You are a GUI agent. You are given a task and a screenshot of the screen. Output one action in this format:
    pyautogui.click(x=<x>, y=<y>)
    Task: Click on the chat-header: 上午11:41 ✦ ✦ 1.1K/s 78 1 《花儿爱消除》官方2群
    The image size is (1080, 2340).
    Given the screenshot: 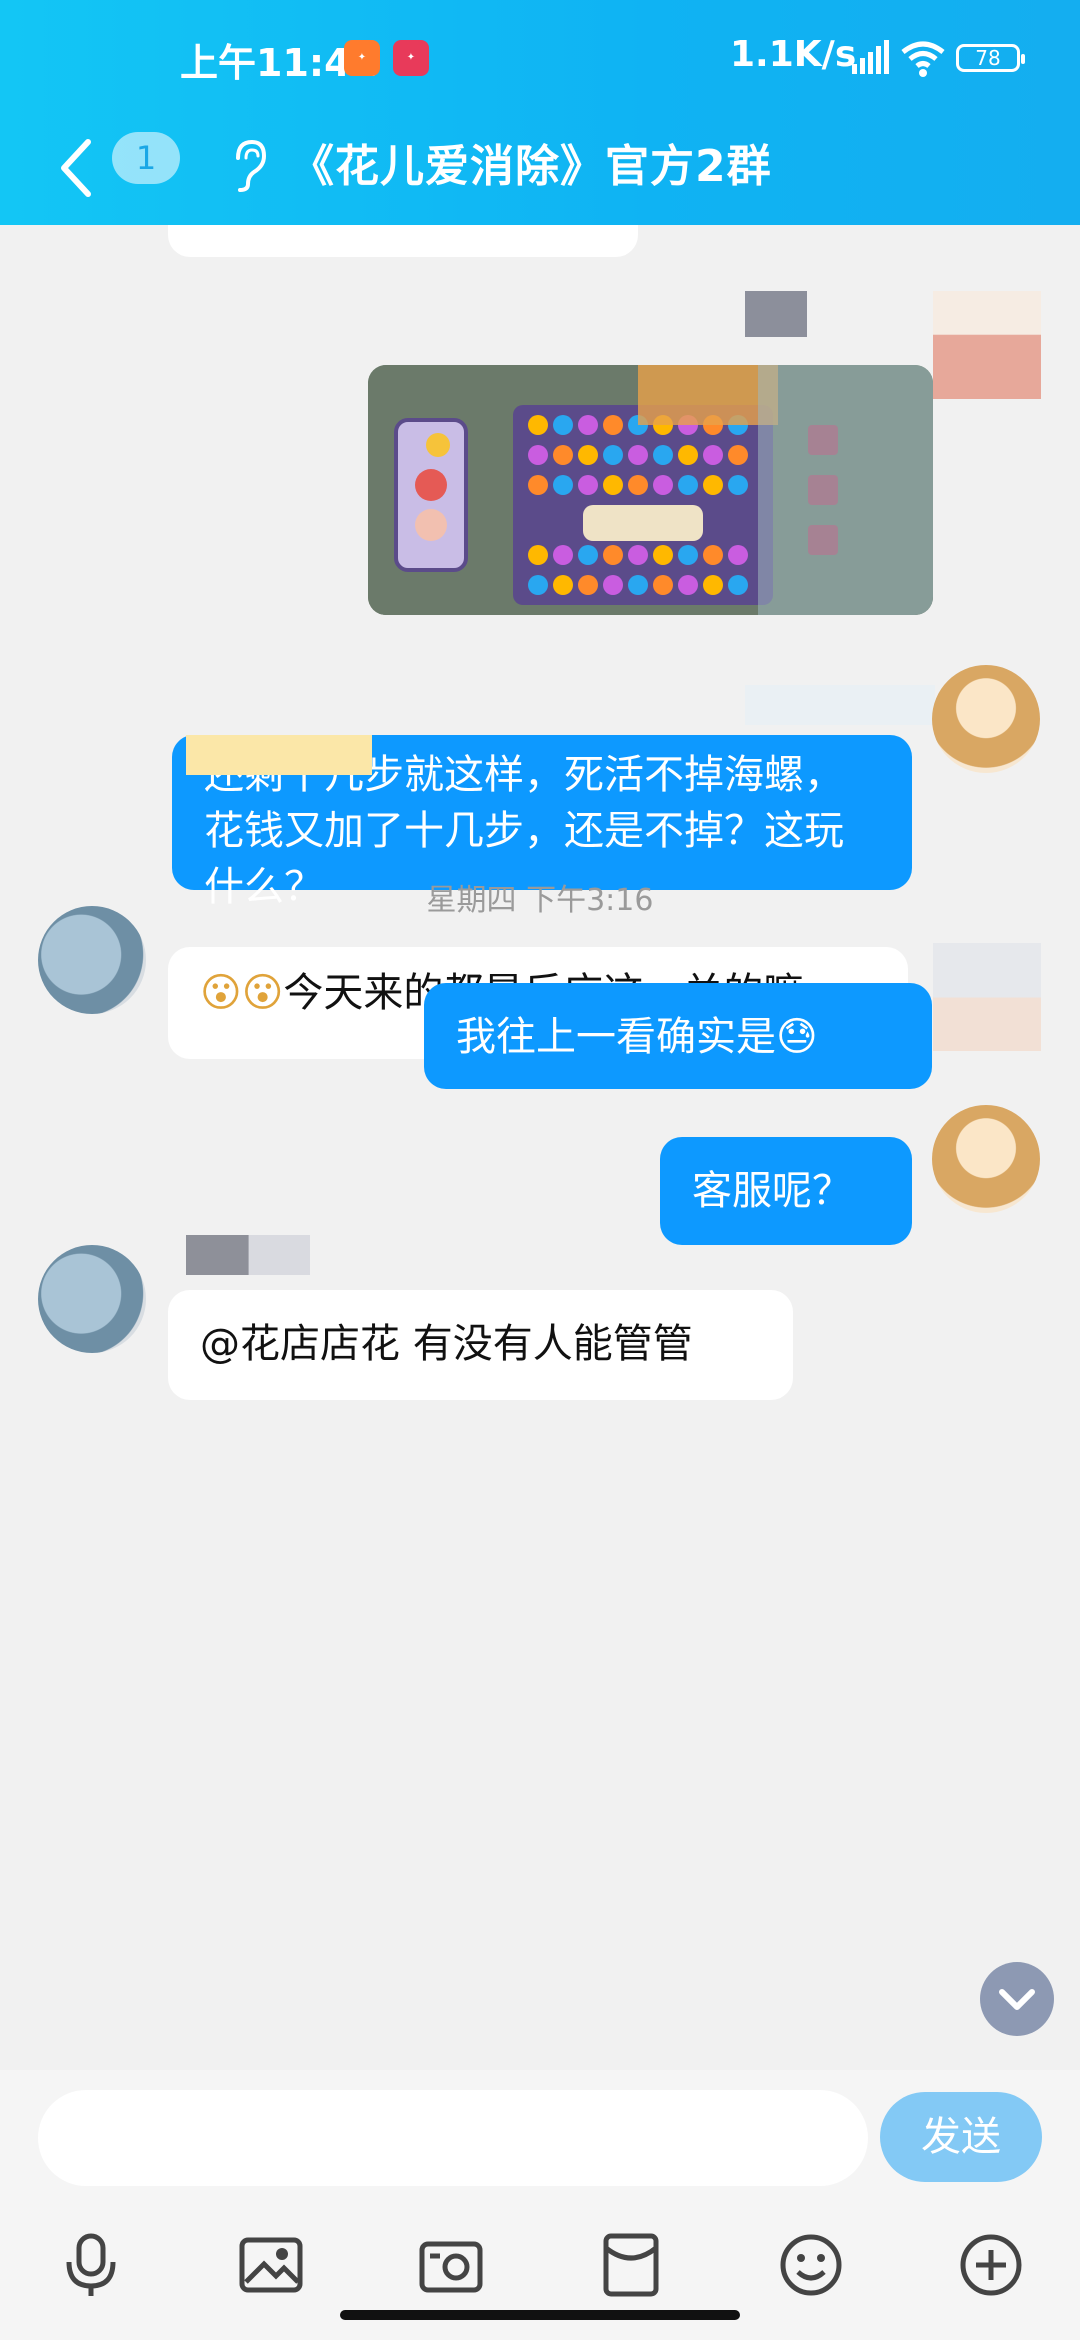 What is the action you would take?
    pyautogui.click(x=540, y=112)
    